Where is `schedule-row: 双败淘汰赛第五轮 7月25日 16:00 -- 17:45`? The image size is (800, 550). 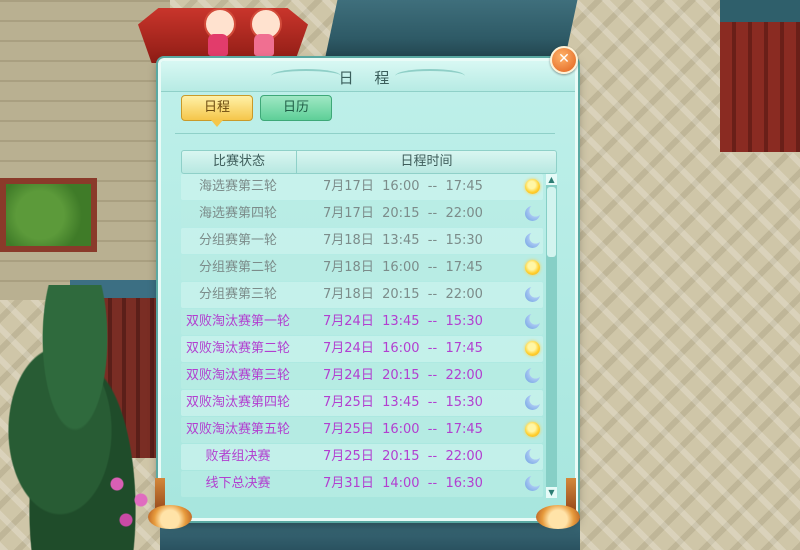
schedule-row: 双败淘汰赛第五轮 7月25日 16:00 -- 17:45 is located at coordinates (362, 430).